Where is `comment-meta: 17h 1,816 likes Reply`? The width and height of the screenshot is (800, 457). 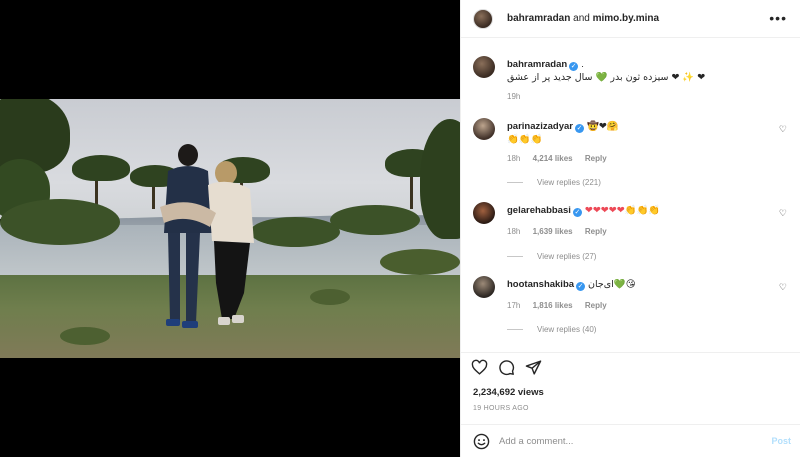 comment-meta: 17h 1,816 likes Reply is located at coordinates (562, 305).